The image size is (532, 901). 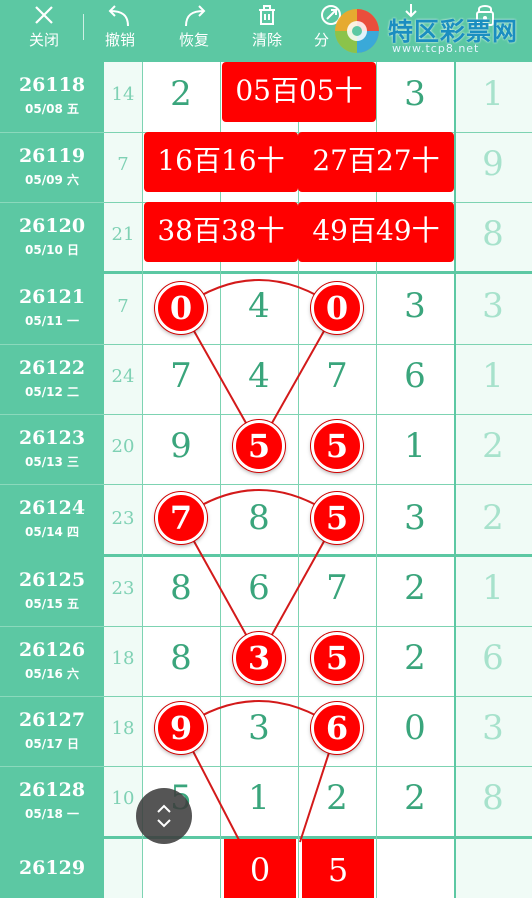 What do you see at coordinates (120, 15) in the screenshot?
I see `undo-icon` at bounding box center [120, 15].